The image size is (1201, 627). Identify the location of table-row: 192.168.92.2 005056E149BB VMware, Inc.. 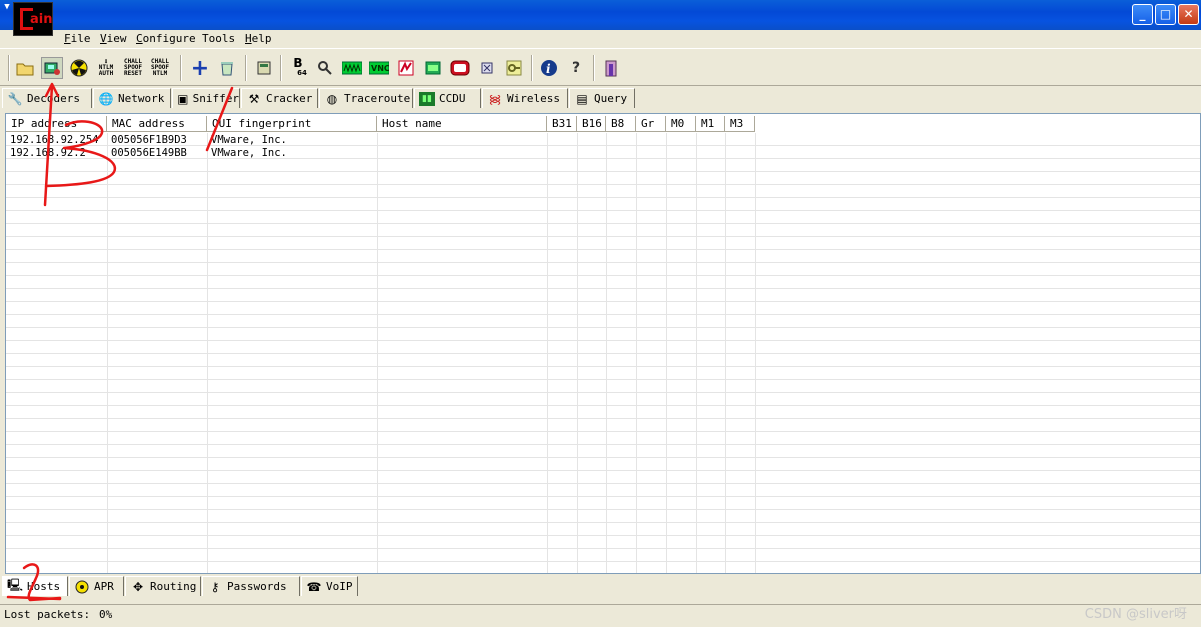
(276, 153).